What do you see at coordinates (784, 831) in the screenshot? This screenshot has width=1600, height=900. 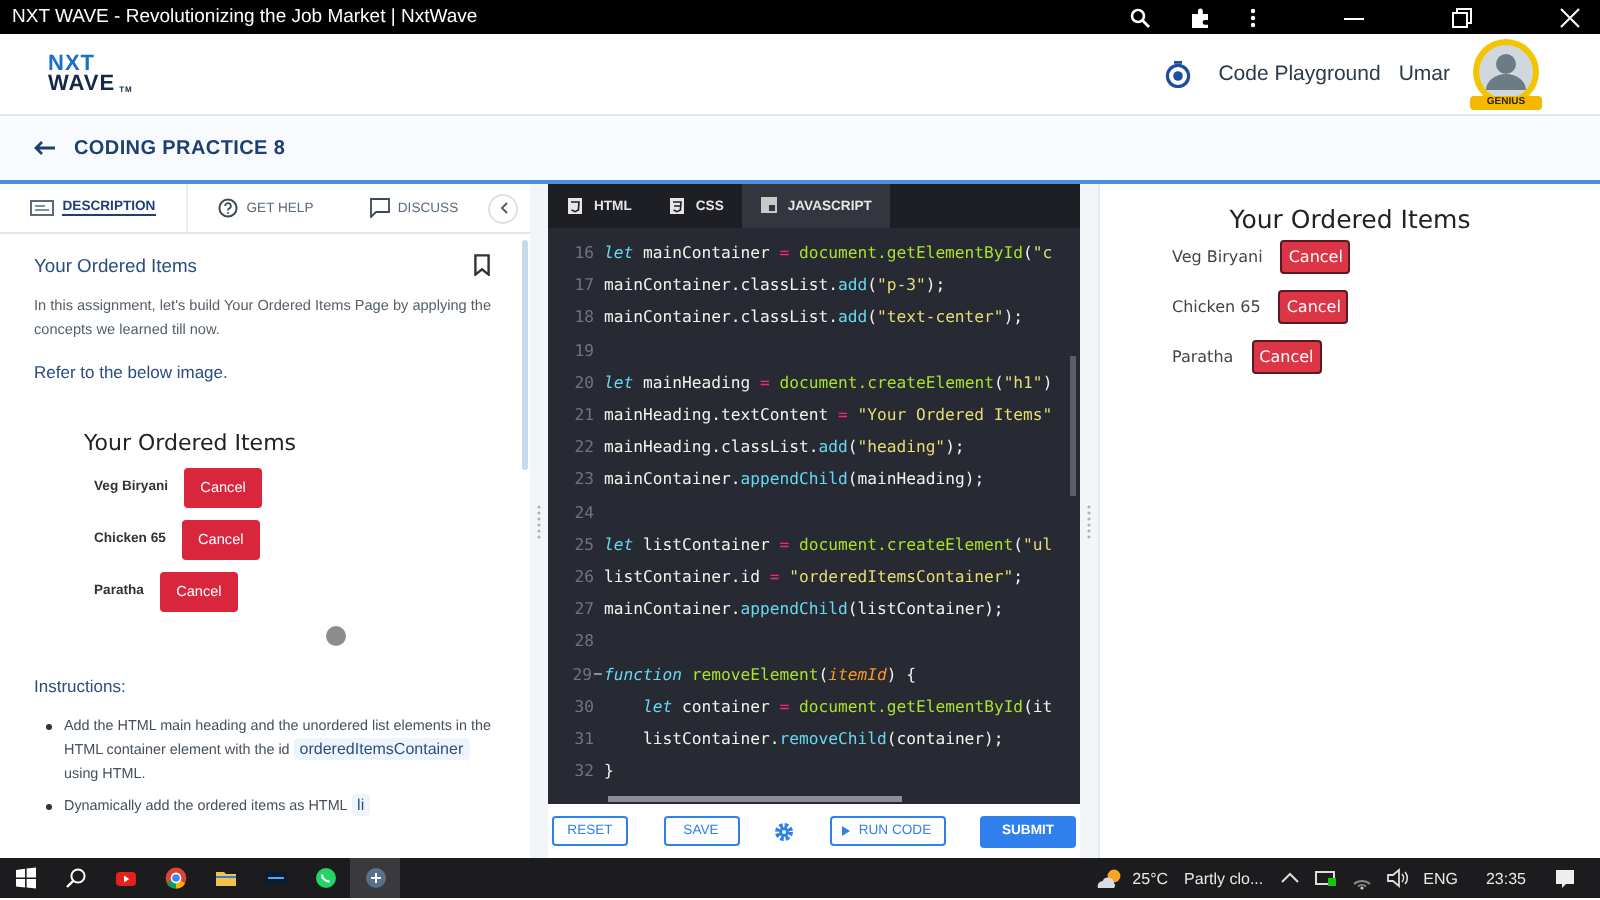 I see `settings-icon` at bounding box center [784, 831].